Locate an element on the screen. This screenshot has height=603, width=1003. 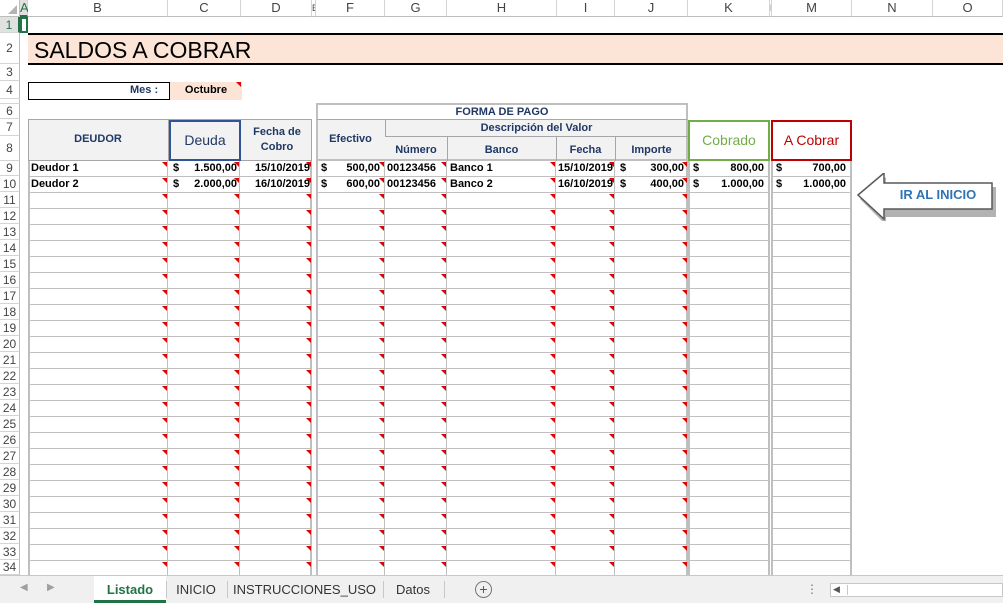
row-header-23: 23 is located at coordinates (10, 392).